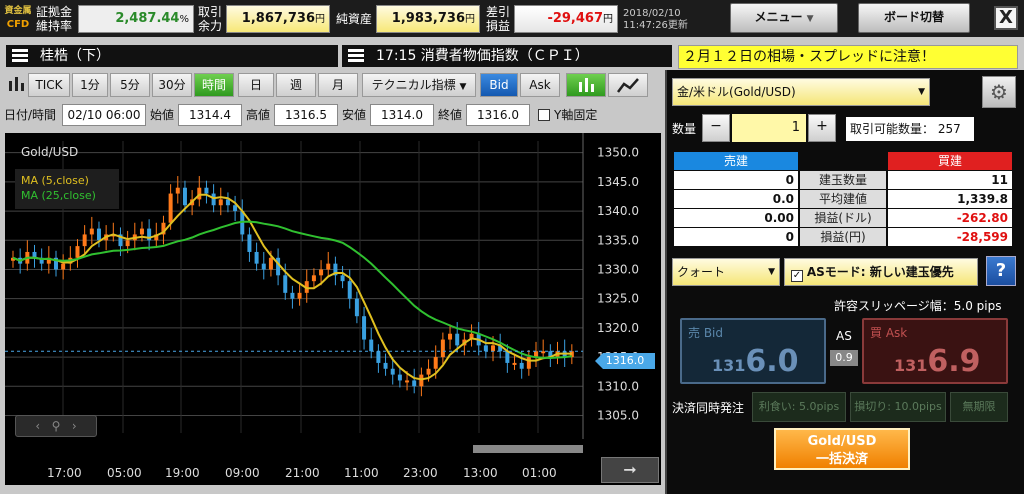 This screenshot has width=1024, height=494. Describe the element at coordinates (950, 161) in the screenshot. I see `buy-header: 買建` at that location.